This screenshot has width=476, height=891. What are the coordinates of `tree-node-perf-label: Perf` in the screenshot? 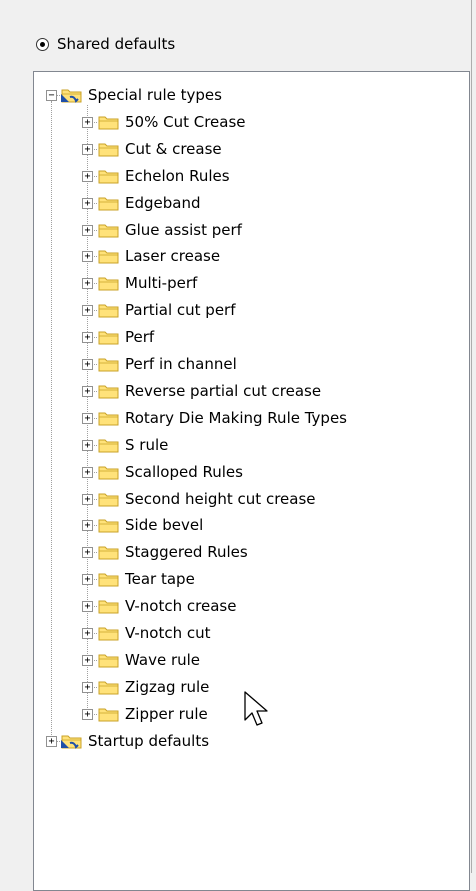 It's located at (140, 337).